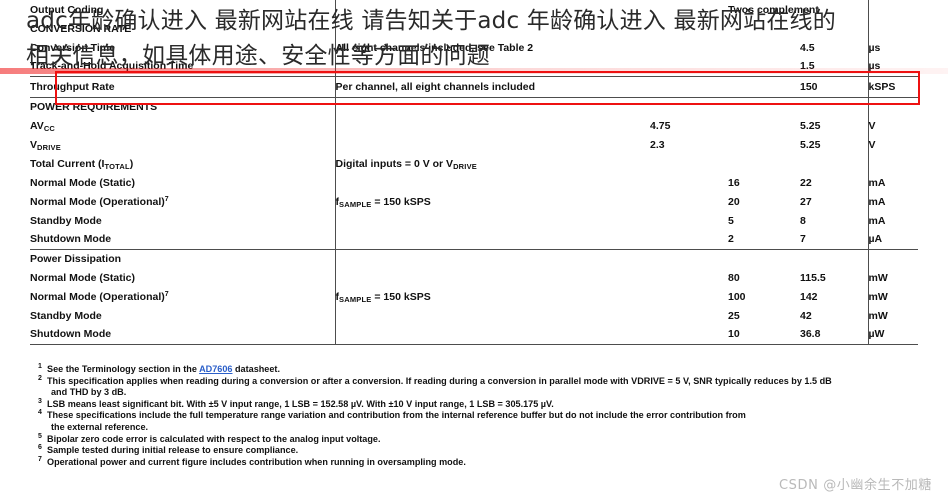 The height and width of the screenshot is (500, 948). I want to click on footnote-continuation: the external reference., so click(100, 426).